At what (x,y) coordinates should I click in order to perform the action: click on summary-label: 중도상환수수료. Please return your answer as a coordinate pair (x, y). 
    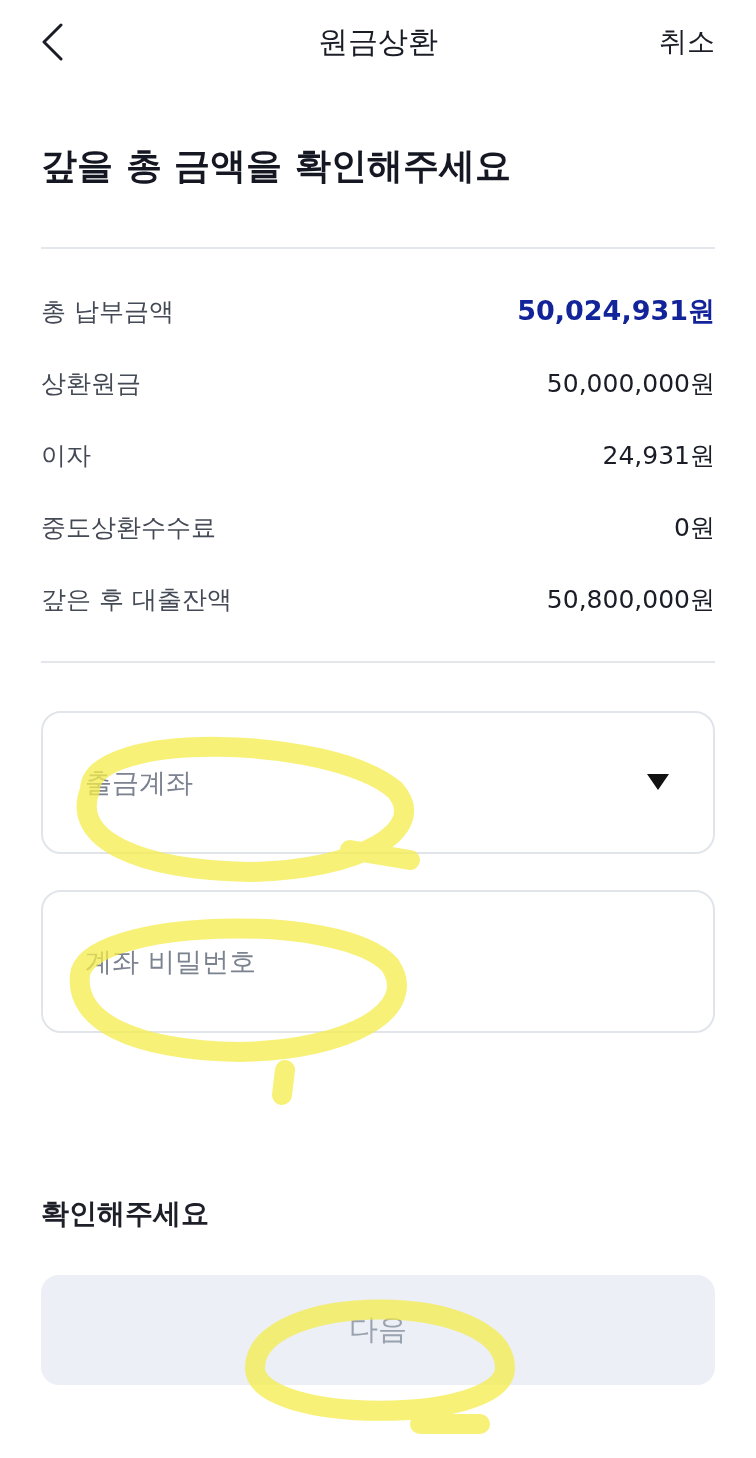
    Looking at the image, I should click on (128, 527).